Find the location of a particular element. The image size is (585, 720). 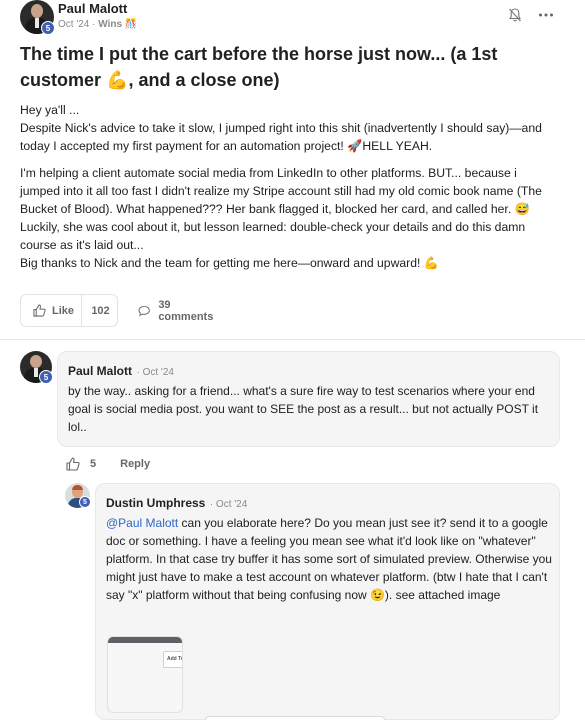

post-date: Oct '24 is located at coordinates (74, 24).